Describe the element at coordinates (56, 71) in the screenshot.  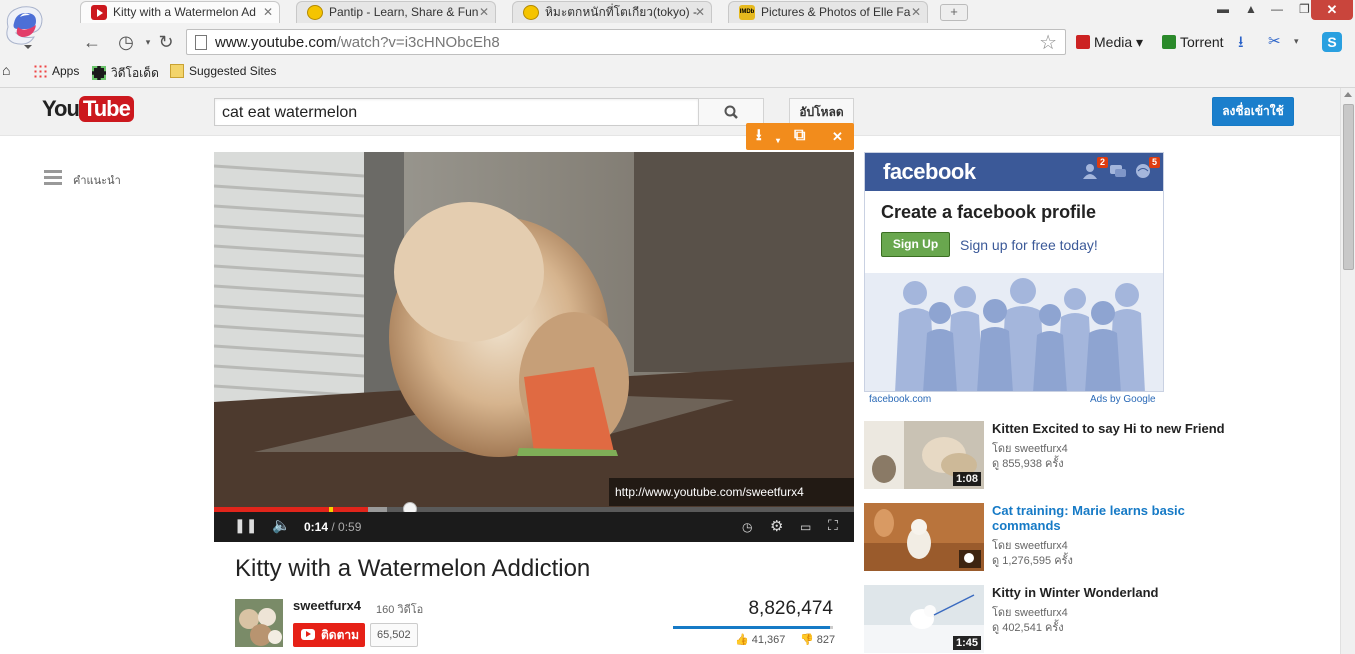
I see `bookmark-apps: Apps` at that location.